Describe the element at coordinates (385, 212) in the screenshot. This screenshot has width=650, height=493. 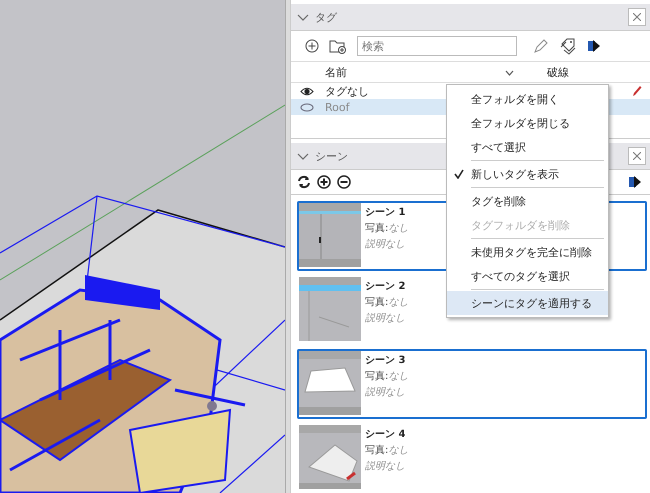
I see `scene-name: シーン 1` at that location.